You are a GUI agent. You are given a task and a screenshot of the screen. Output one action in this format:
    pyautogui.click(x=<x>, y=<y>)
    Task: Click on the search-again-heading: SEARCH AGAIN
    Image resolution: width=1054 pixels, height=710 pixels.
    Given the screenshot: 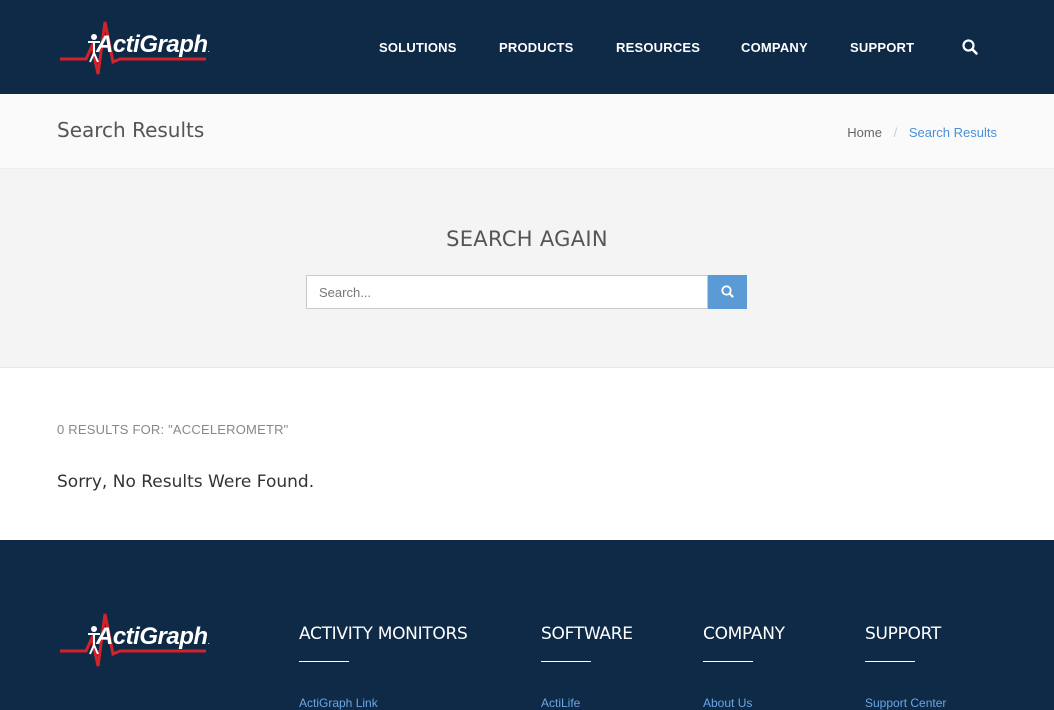 What is the action you would take?
    pyautogui.click(x=527, y=239)
    